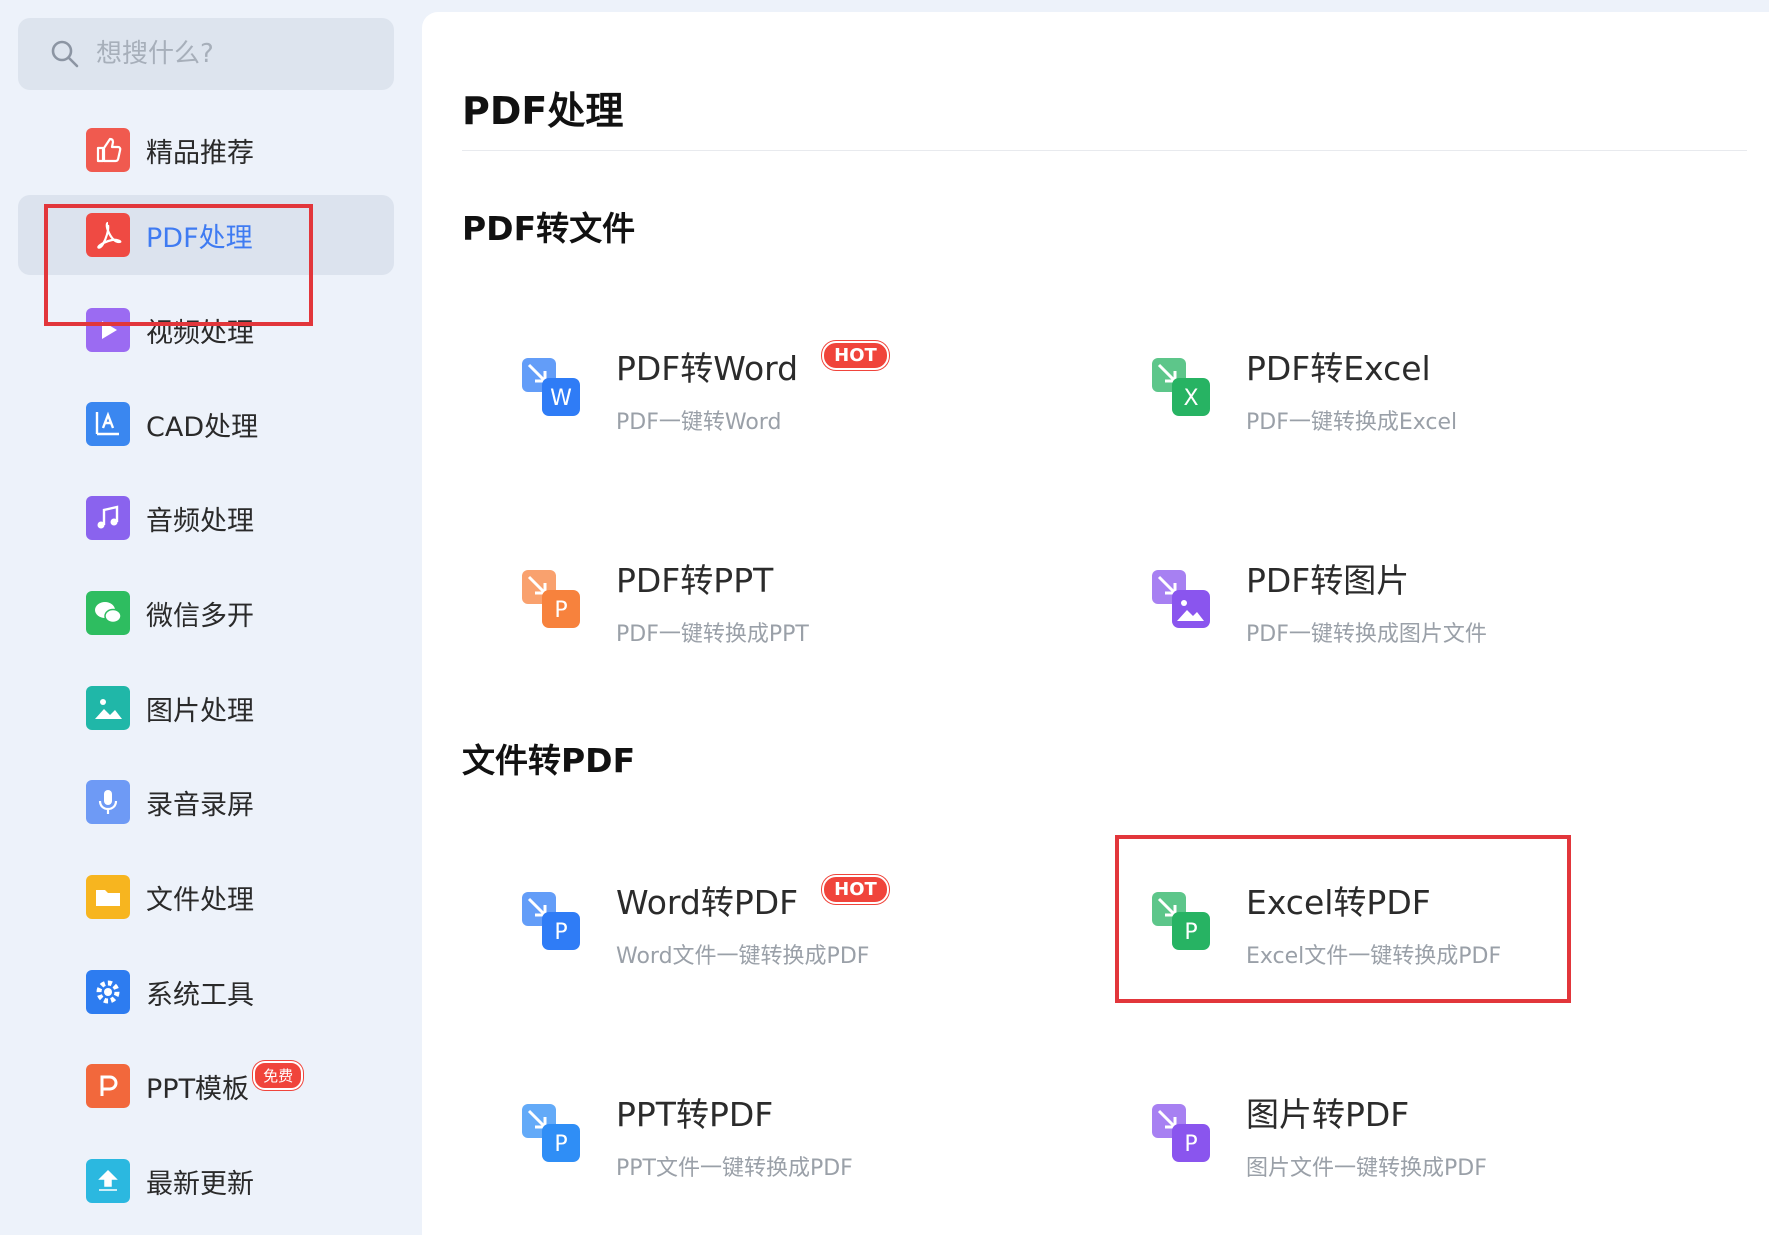 Image resolution: width=1769 pixels, height=1235 pixels. What do you see at coordinates (108, 613) in the screenshot?
I see `wechat-icon` at bounding box center [108, 613].